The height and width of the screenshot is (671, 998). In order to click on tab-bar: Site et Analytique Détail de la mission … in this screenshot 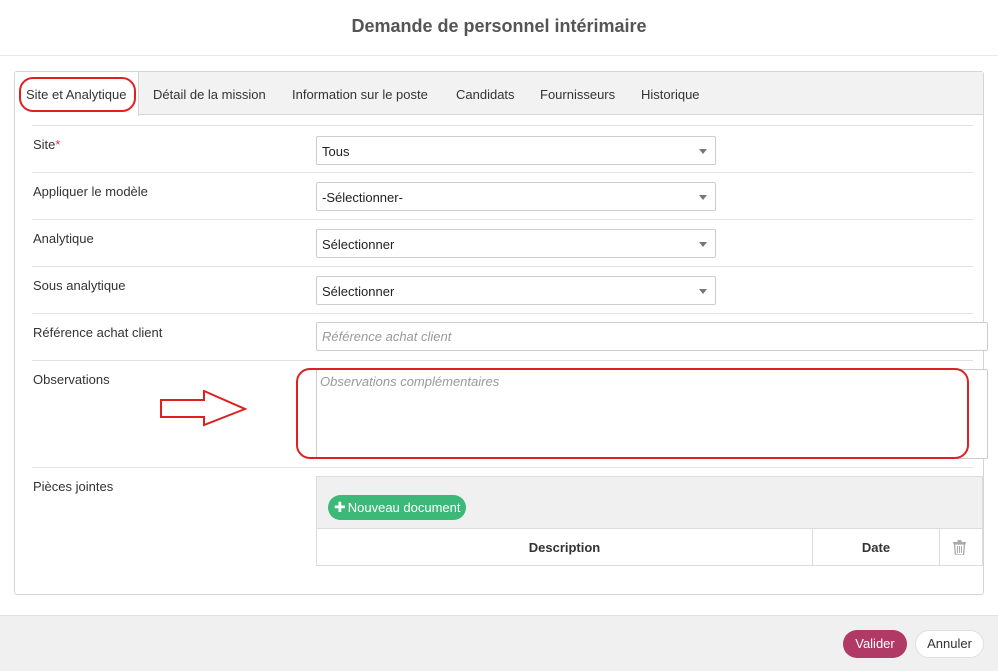, I will do `click(499, 94)`.